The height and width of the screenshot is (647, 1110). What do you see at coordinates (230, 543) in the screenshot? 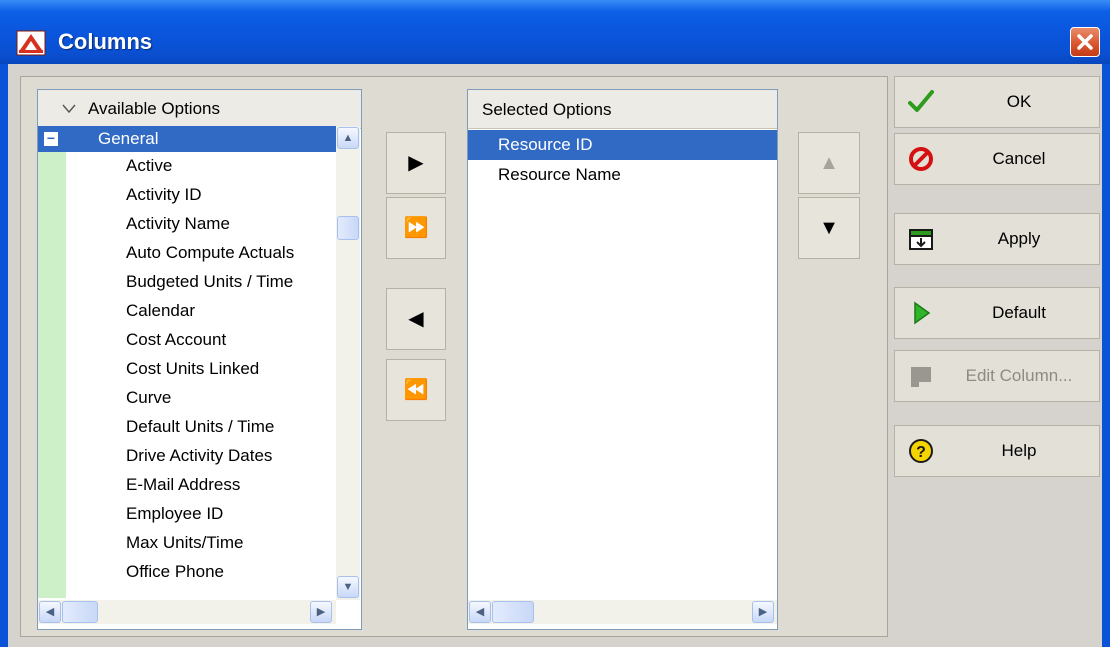
I see `list-item: Max Units/Time` at bounding box center [230, 543].